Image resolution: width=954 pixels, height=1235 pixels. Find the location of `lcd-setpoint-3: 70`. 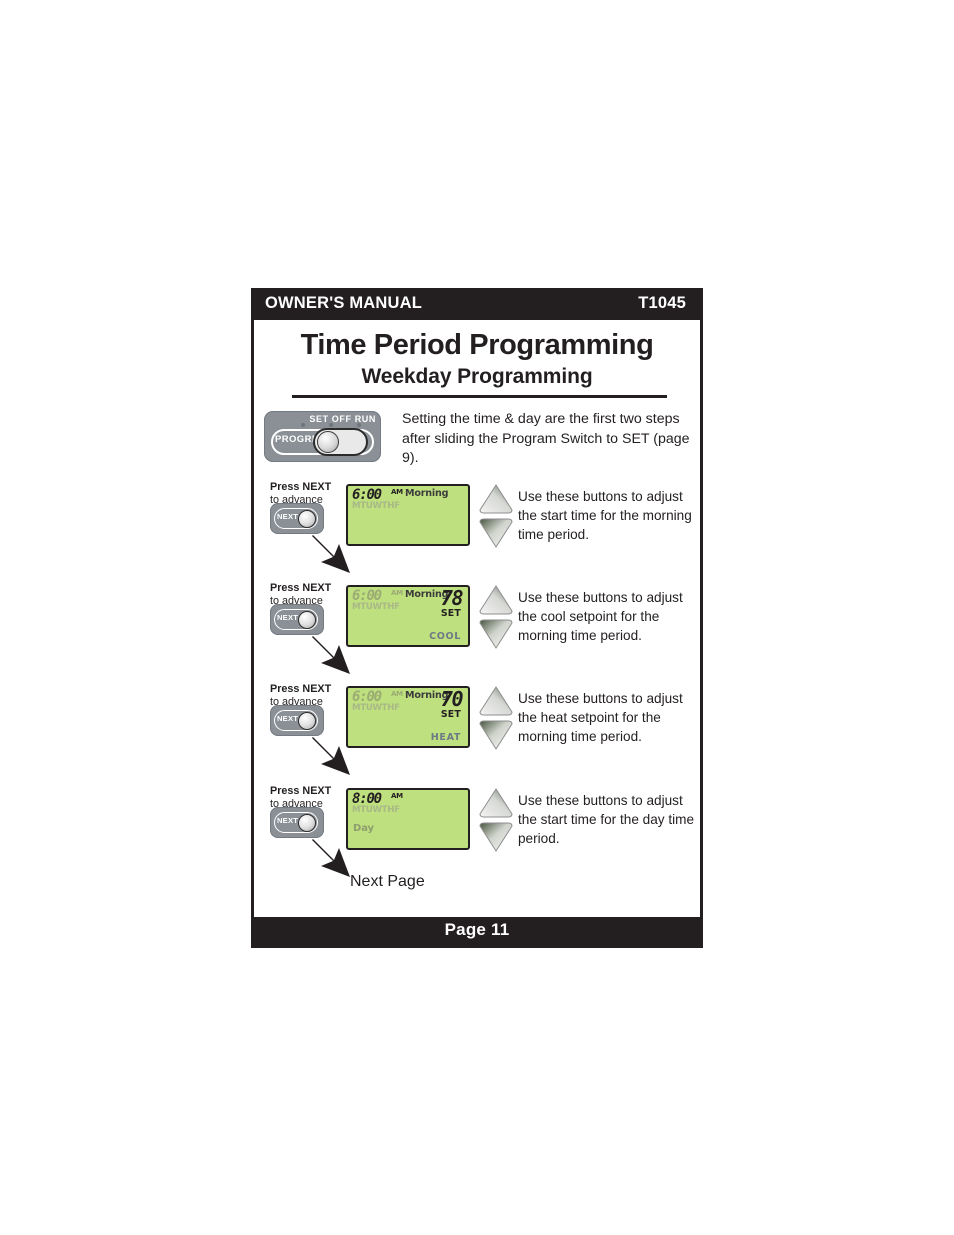

lcd-setpoint-3: 70 is located at coordinates (452, 699).